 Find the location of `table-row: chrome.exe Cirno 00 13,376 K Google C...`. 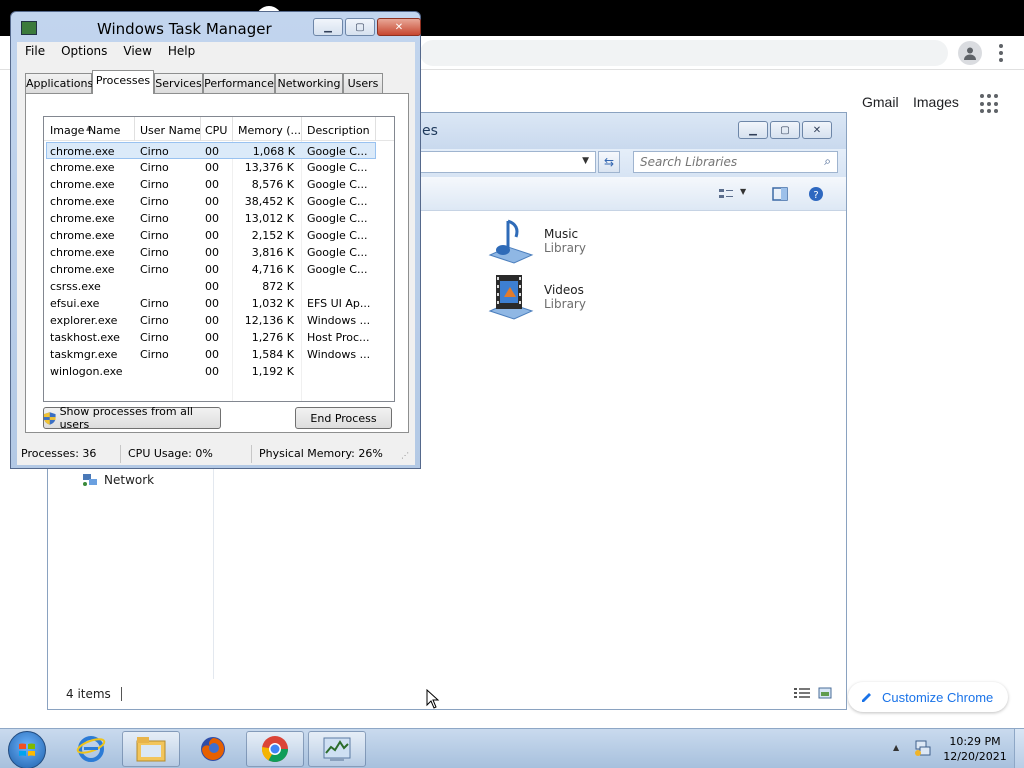

table-row: chrome.exe Cirno 00 13,376 K Google C... is located at coordinates (219, 167).